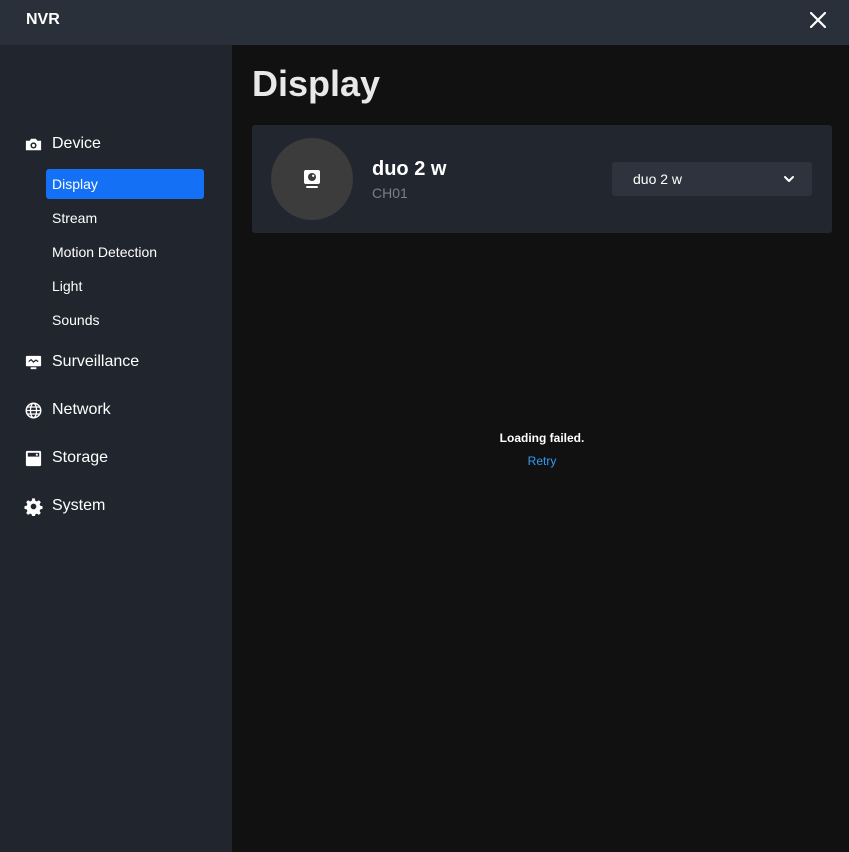 The height and width of the screenshot is (852, 849). What do you see at coordinates (125, 218) in the screenshot?
I see `sidebar-item-stream: Stream` at bounding box center [125, 218].